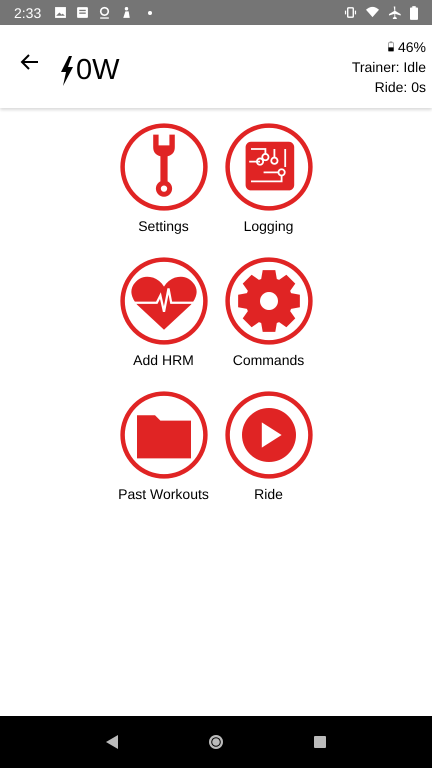 The width and height of the screenshot is (432, 768). Describe the element at coordinates (320, 742) in the screenshot. I see `recents-nav-icon` at that location.